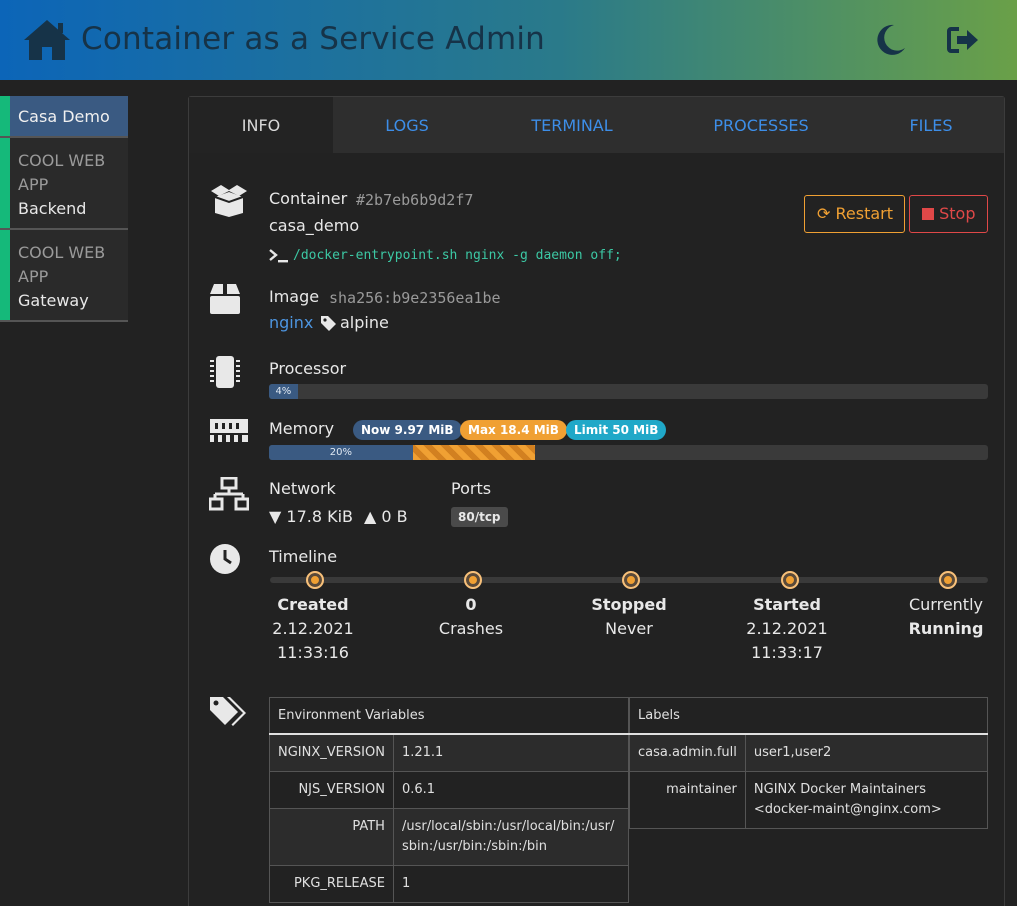  What do you see at coordinates (628, 452) in the screenshot?
I see `memory-bar: 20%` at bounding box center [628, 452].